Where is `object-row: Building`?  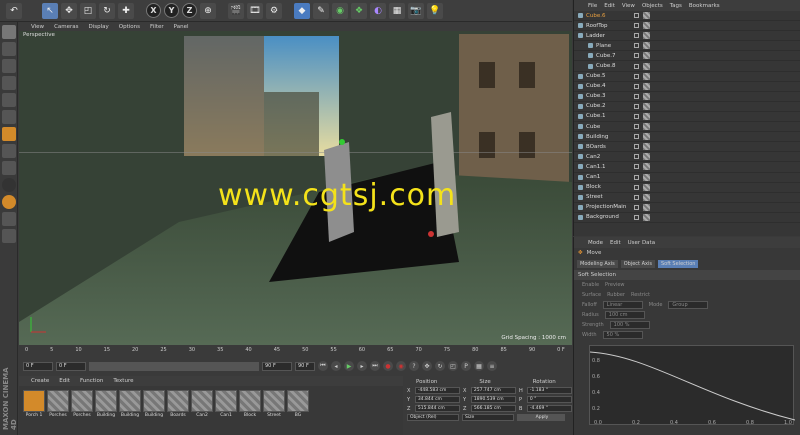 object-row: Building is located at coordinates (687, 137).